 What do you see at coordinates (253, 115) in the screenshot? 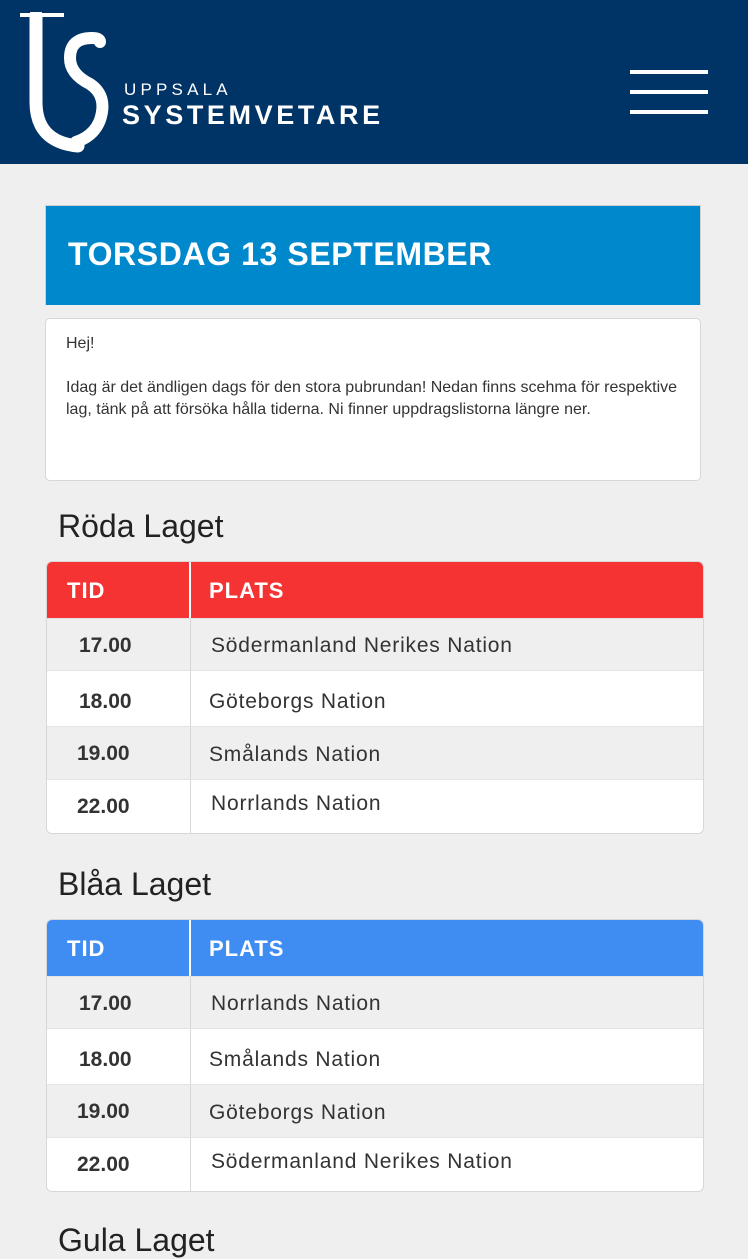
I see `logo-text-systemvetare: SYSTEMVETARE` at bounding box center [253, 115].